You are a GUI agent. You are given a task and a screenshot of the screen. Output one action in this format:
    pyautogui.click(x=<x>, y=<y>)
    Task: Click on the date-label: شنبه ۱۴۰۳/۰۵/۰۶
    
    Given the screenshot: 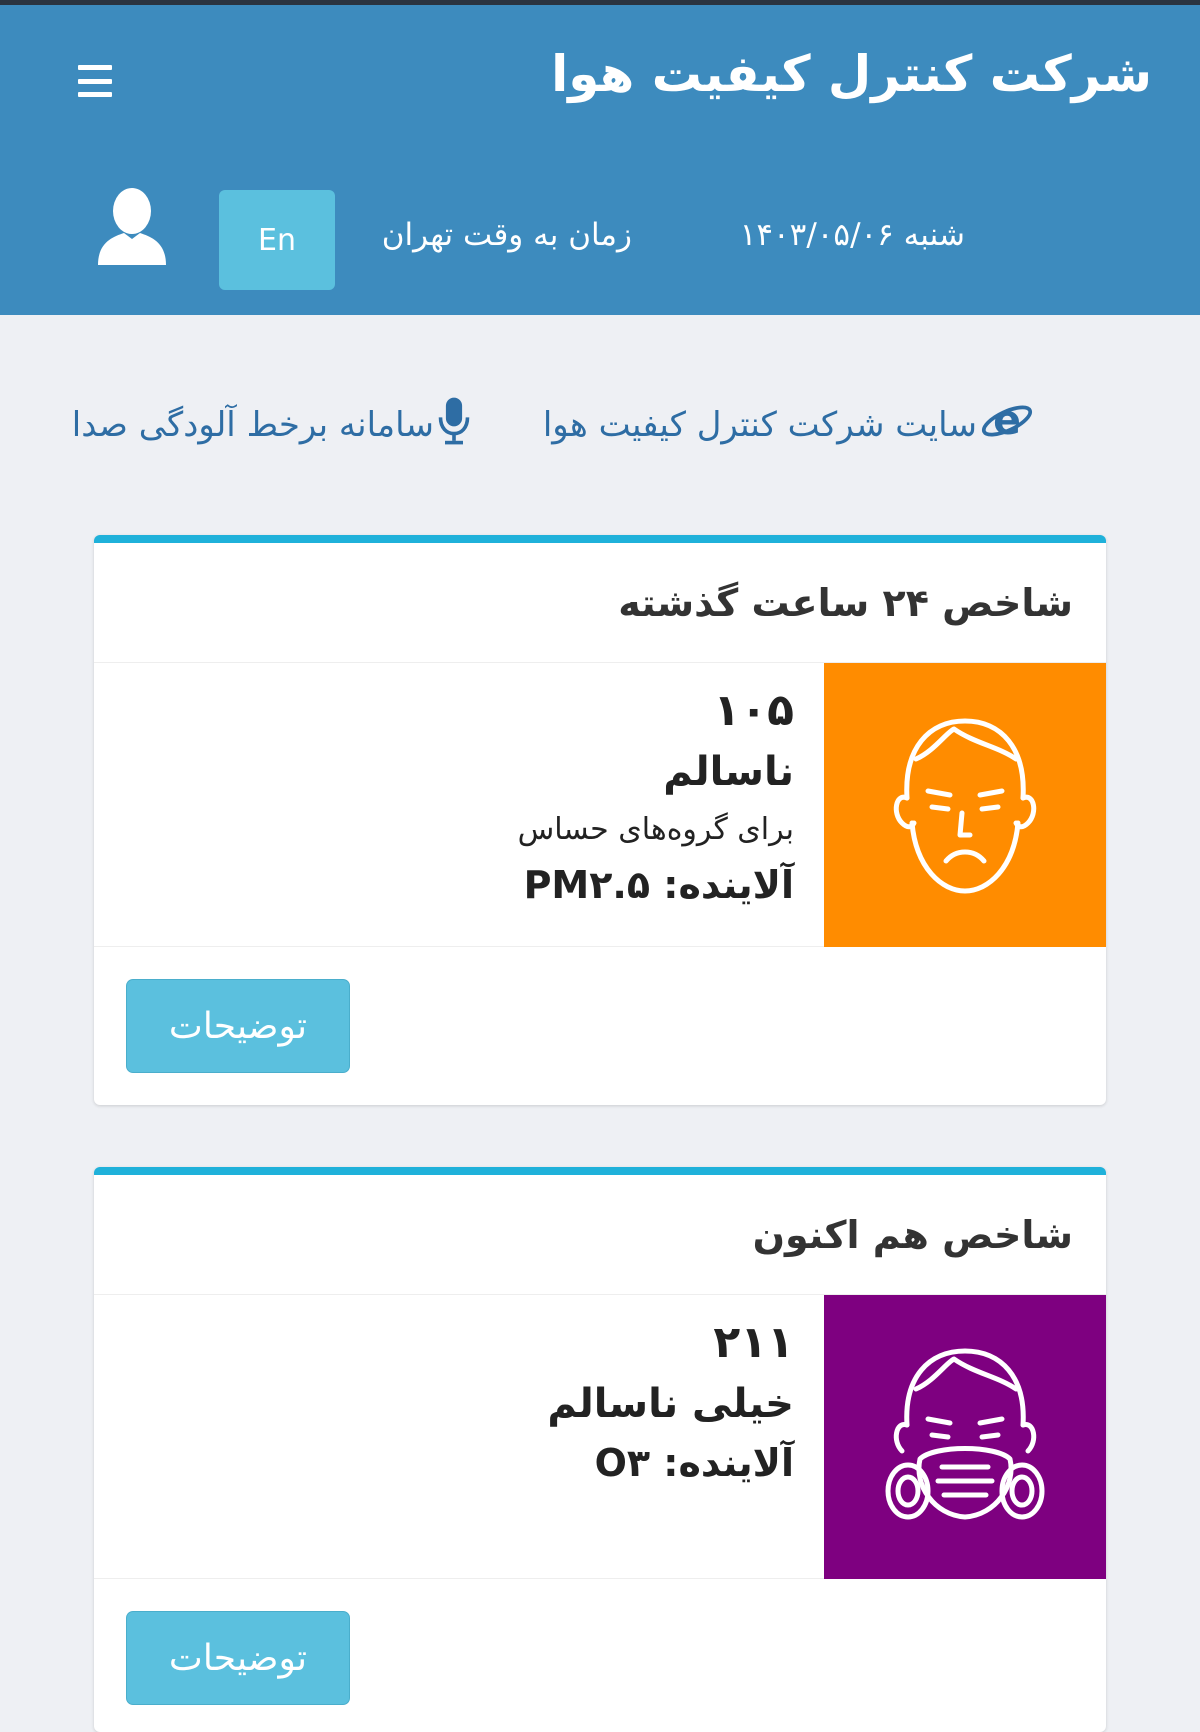 What is the action you would take?
    pyautogui.click(x=852, y=235)
    